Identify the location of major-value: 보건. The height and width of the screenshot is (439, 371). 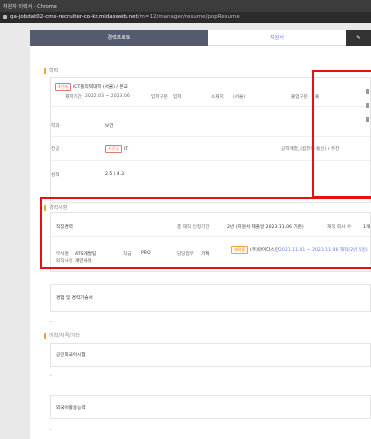
(109, 126).